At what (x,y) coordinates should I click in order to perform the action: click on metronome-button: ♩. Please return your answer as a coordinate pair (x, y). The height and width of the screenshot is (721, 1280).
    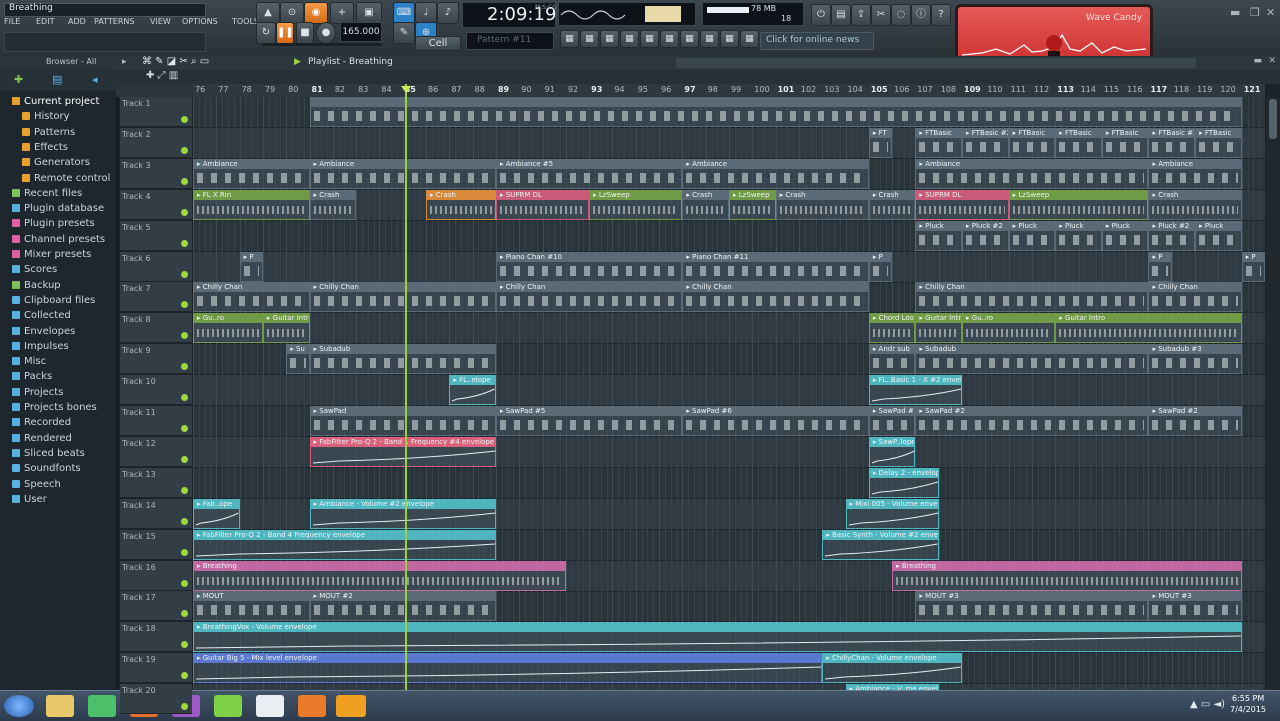
    Looking at the image, I should click on (426, 13).